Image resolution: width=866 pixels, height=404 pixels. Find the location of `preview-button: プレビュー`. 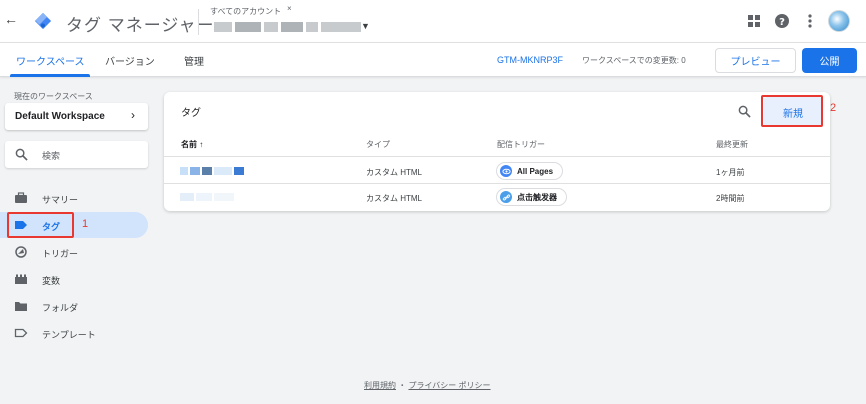

preview-button: プレビュー is located at coordinates (755, 60).